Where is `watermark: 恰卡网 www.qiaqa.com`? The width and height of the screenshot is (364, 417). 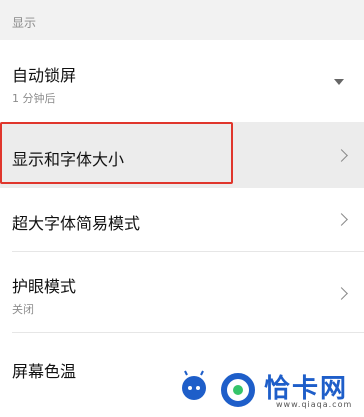 watermark: 恰卡网 www.qiaqa.com is located at coordinates (271, 387).